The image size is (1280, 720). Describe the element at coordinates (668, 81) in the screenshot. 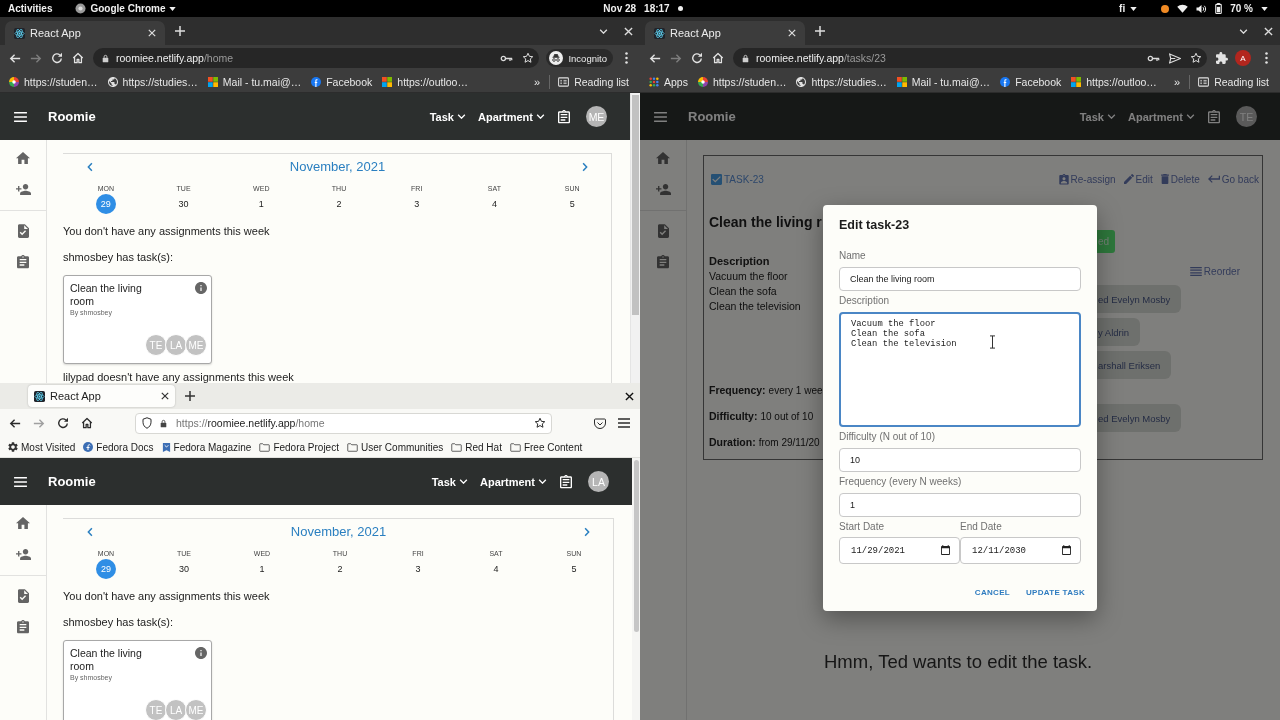

I see `bookmark: Apps` at that location.